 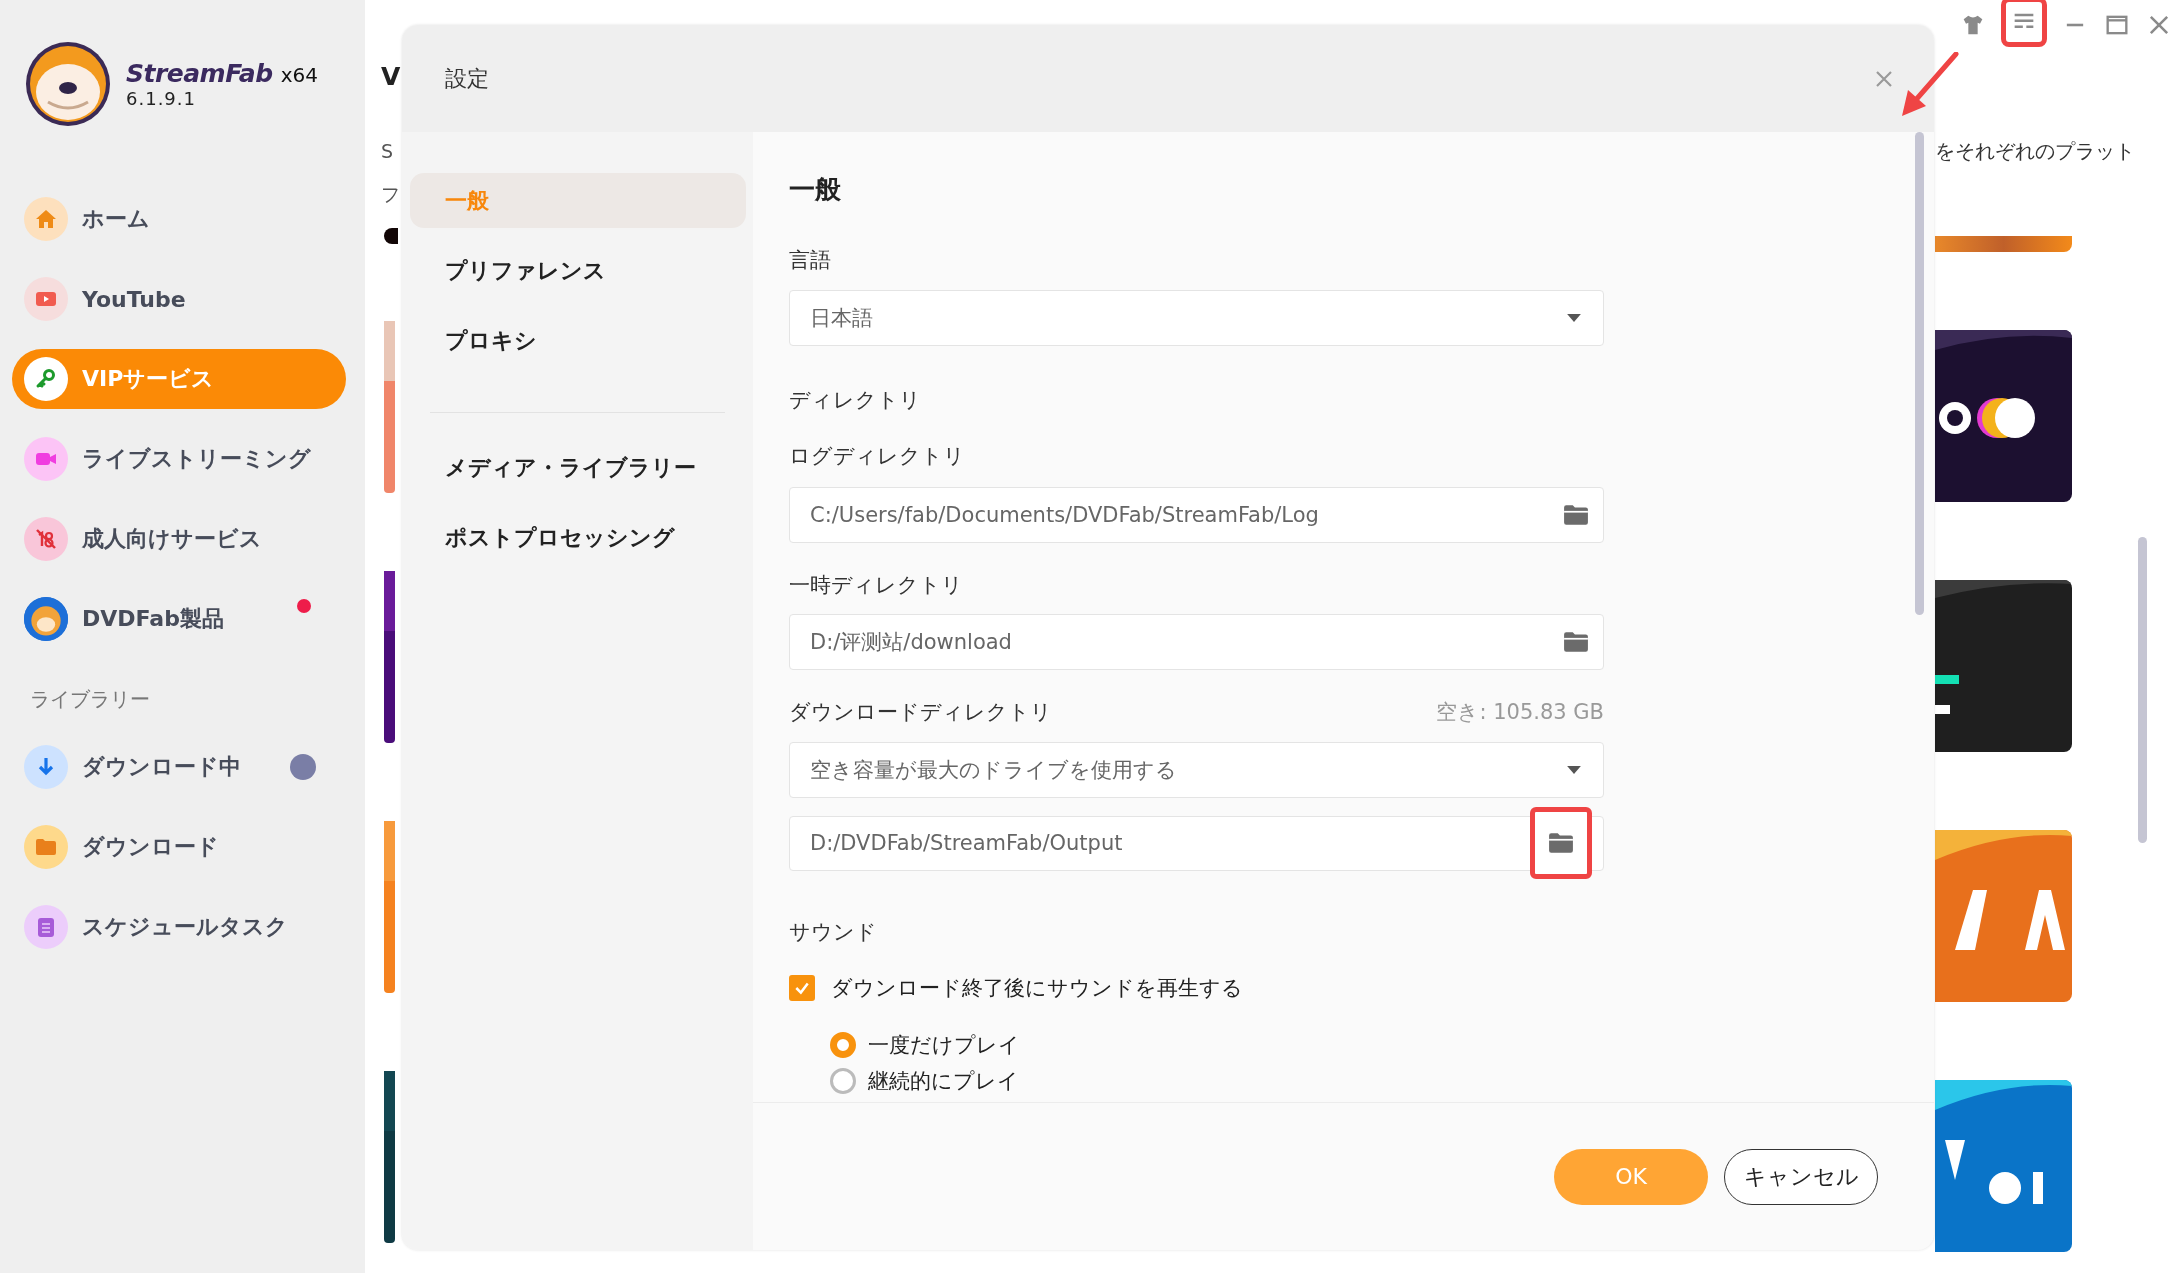 I want to click on radio-label: 継続的にプレイ, so click(x=943, y=1081).